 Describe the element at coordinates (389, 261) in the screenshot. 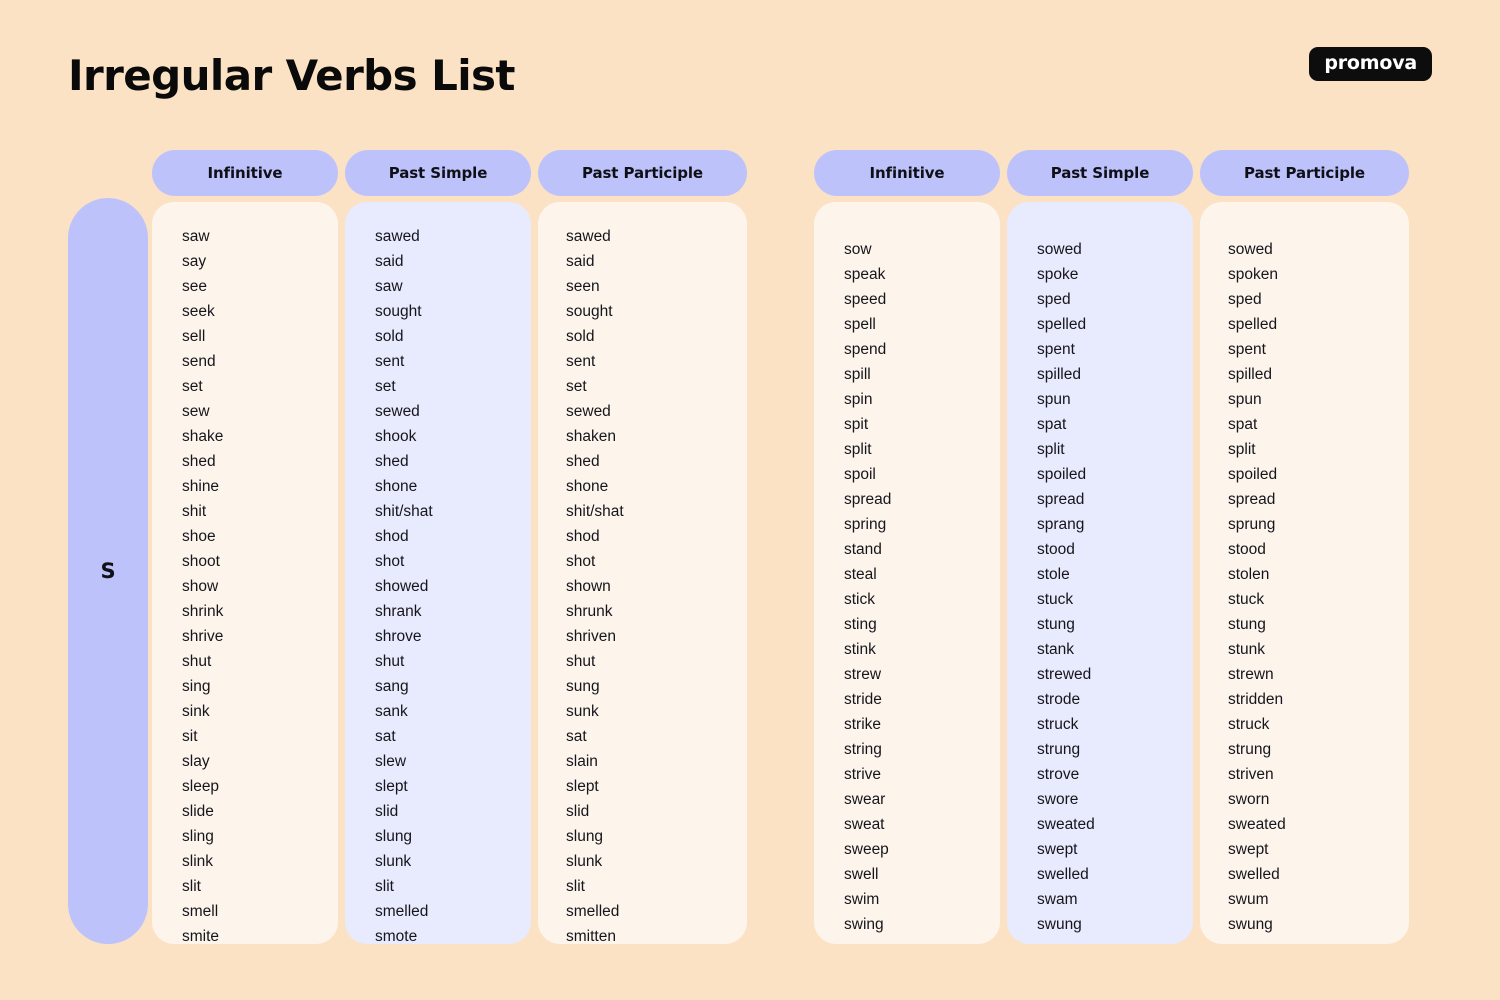

I see `verb-item: said` at that location.